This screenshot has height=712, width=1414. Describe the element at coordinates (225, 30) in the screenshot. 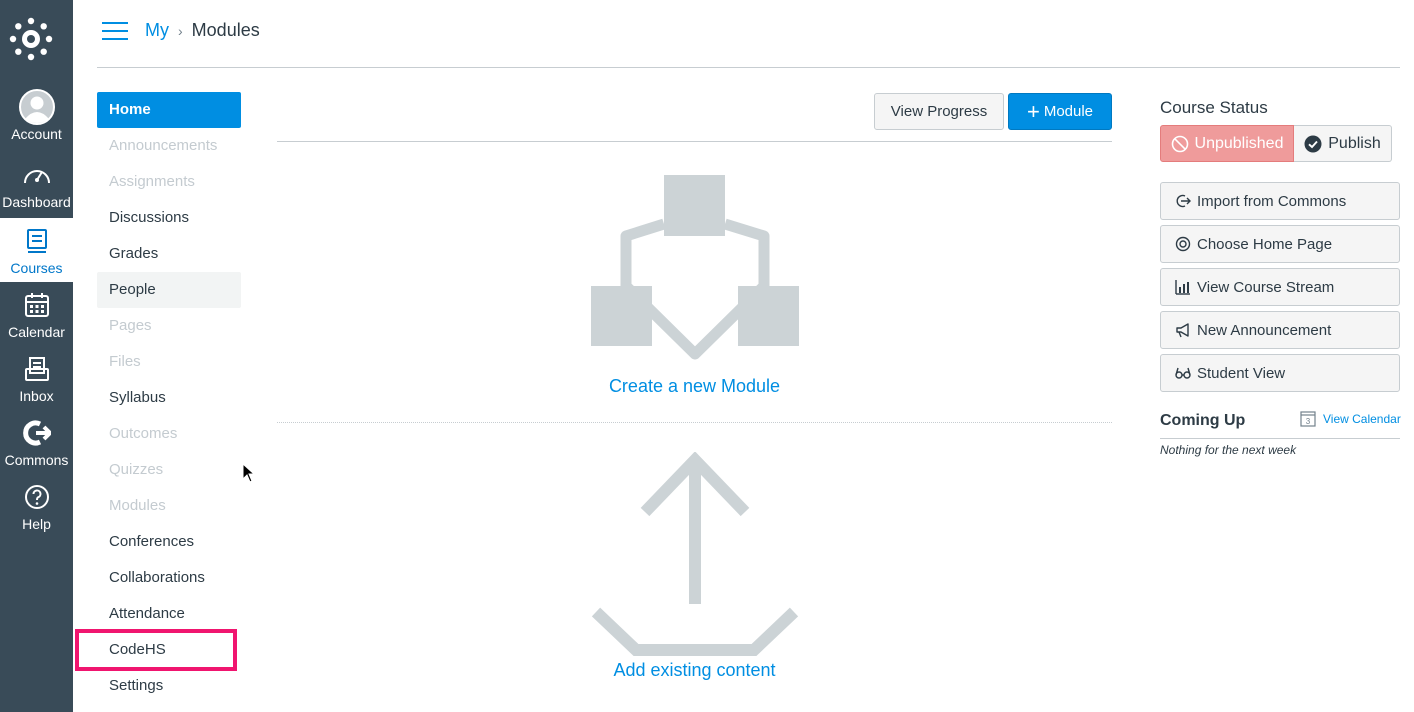

I see `breadcrumb-current: Modules` at that location.